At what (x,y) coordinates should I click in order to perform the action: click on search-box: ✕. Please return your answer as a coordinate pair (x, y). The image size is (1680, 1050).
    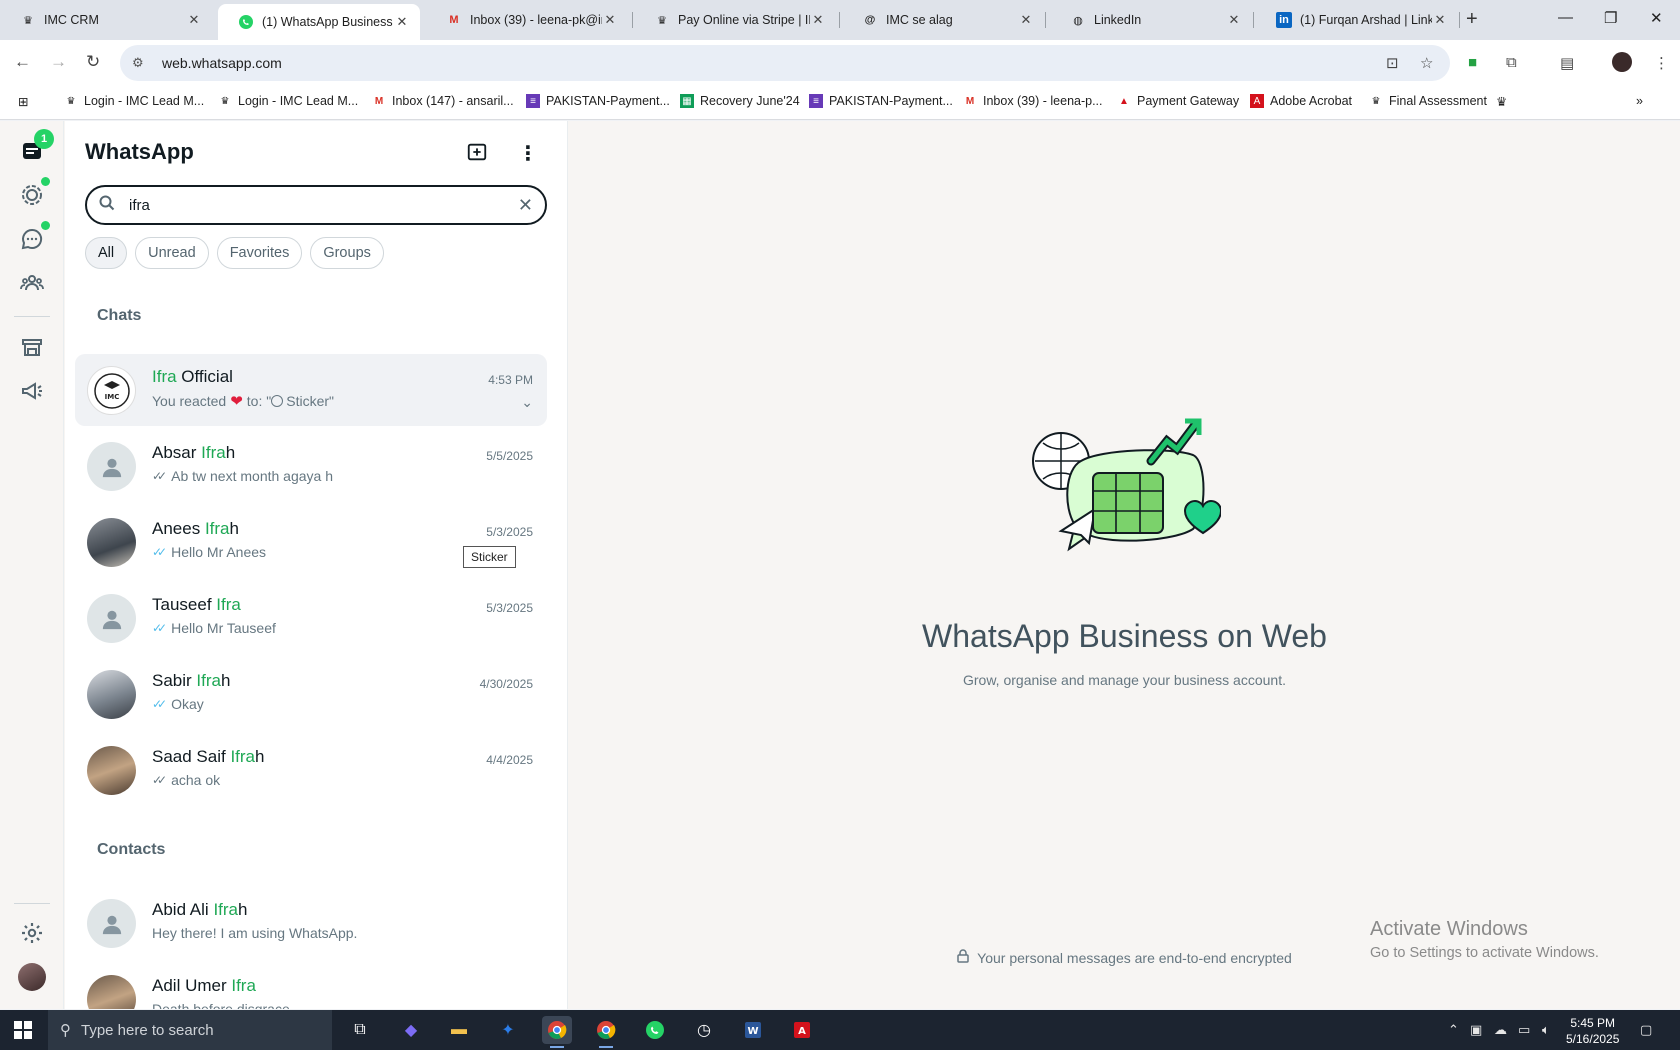
    Looking at the image, I should click on (316, 205).